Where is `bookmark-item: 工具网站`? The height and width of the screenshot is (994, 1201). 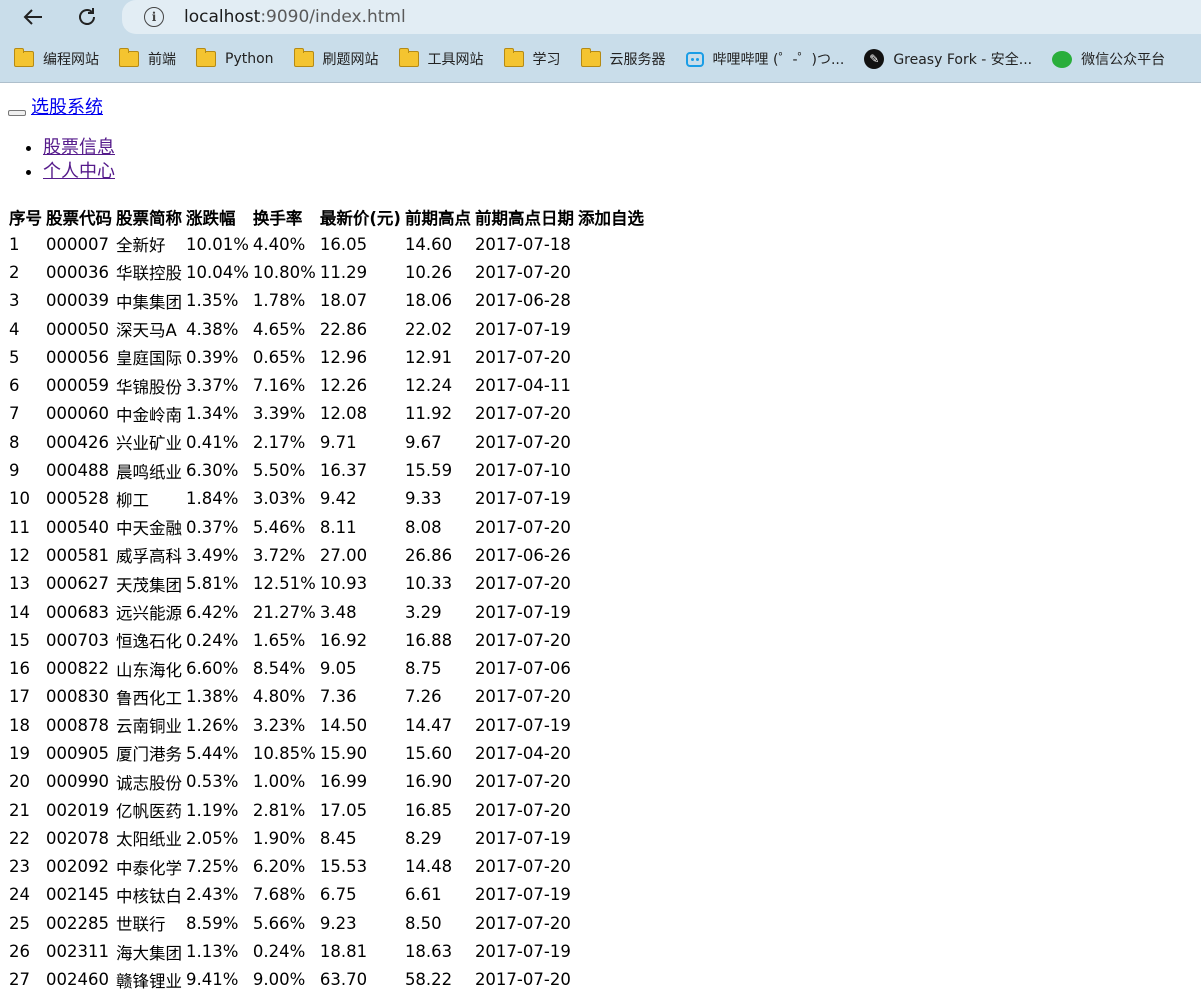
bookmark-item: 工具网站 is located at coordinates (441, 58).